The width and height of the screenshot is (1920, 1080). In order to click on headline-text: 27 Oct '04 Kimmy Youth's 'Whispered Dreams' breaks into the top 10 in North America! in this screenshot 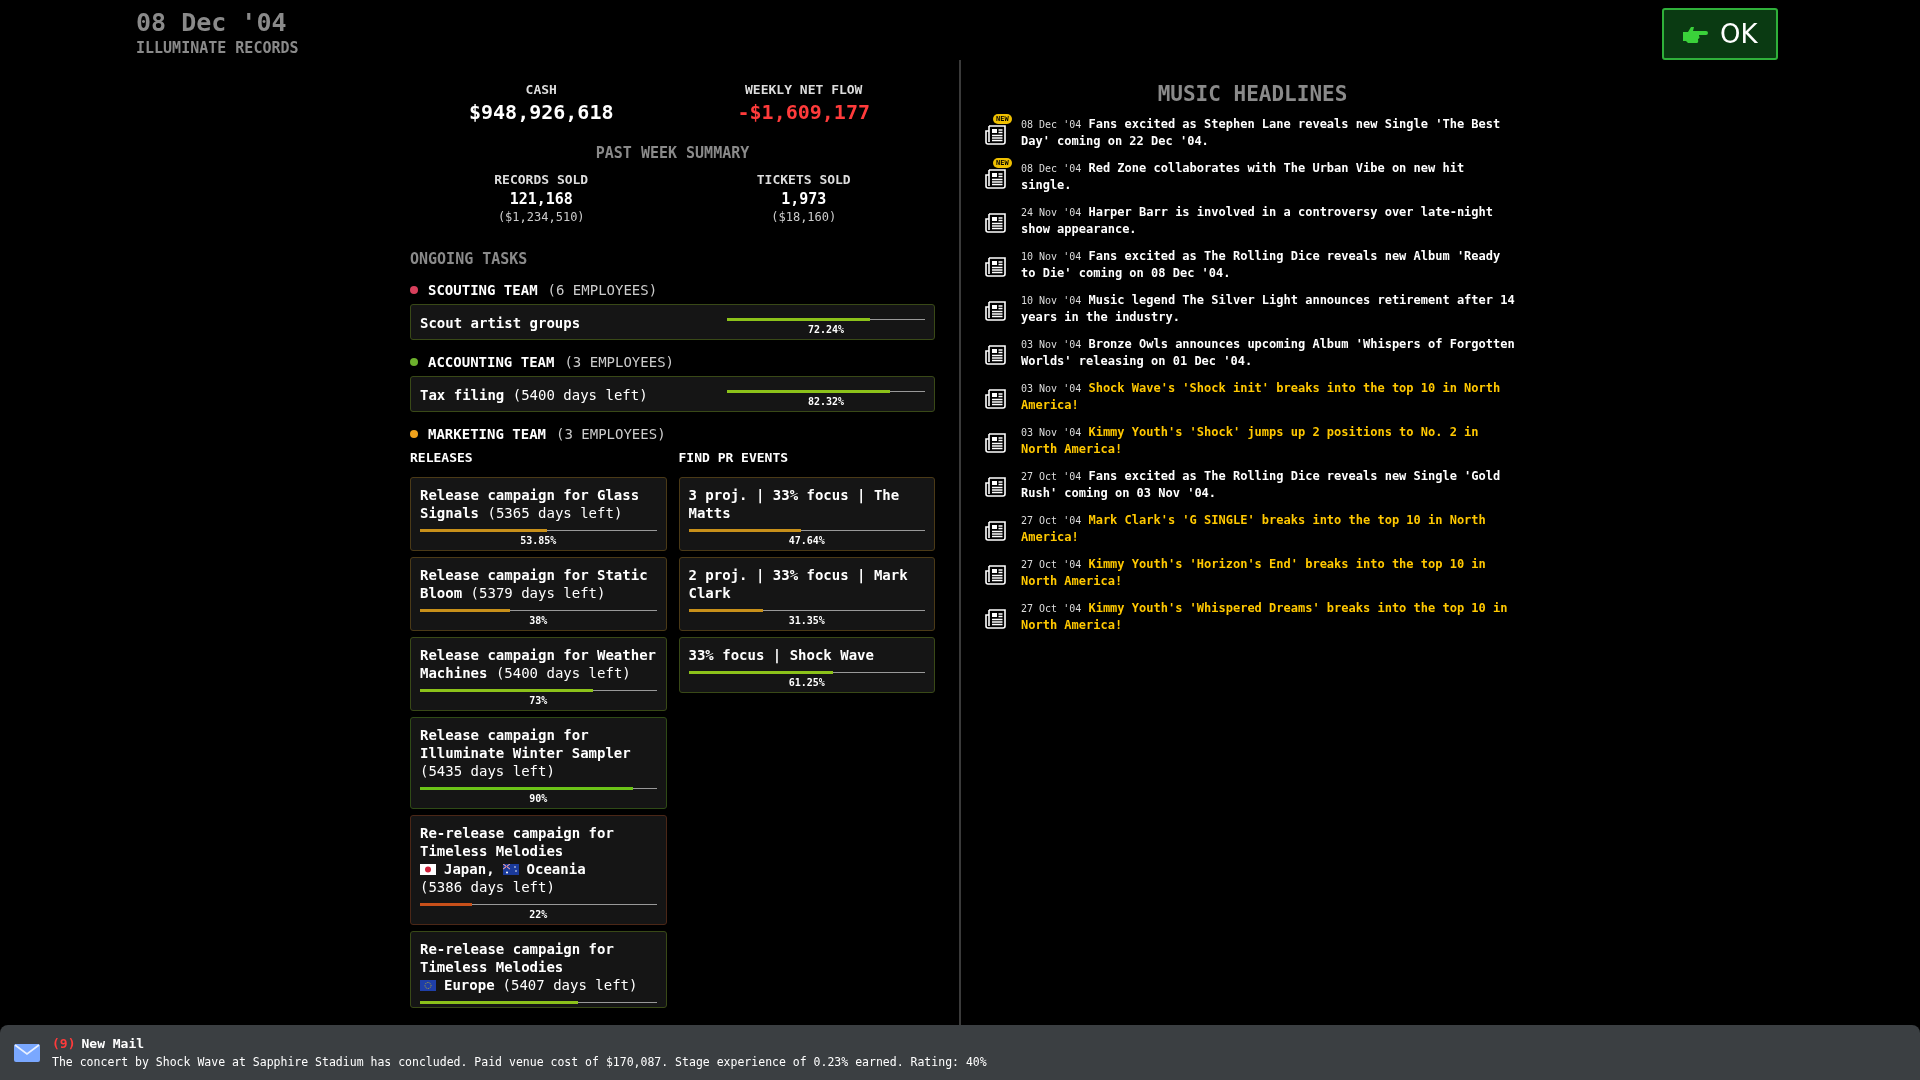, I will do `click(1265, 617)`.